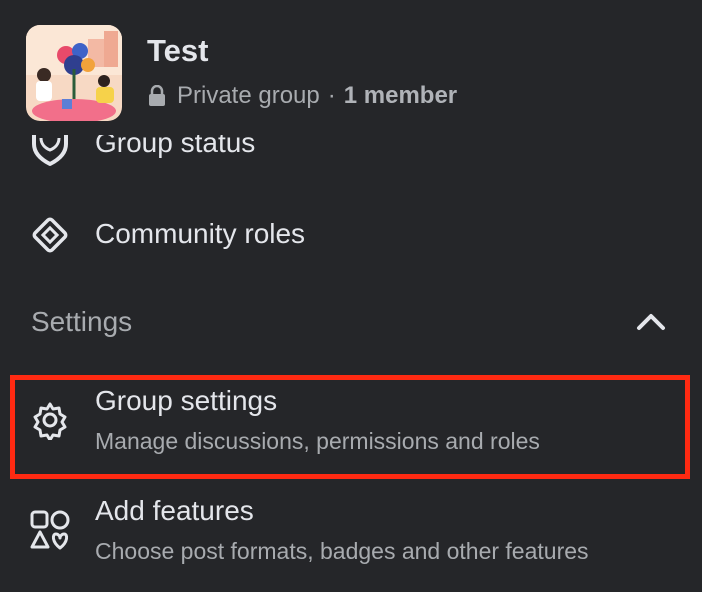  I want to click on group-meta: Private group · 1 member, so click(302, 96).